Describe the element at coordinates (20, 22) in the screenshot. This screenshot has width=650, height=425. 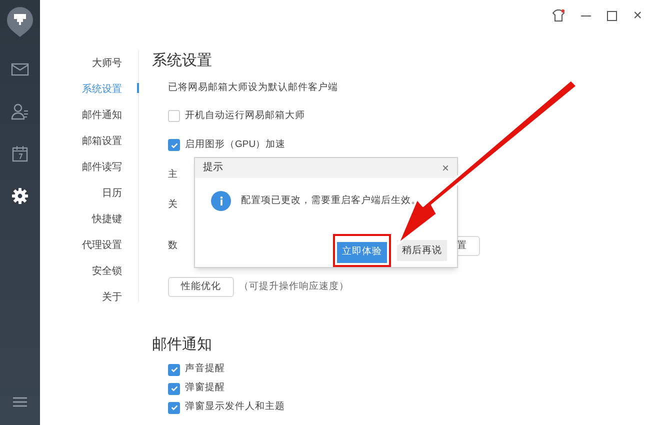
I see `logo-icon` at that location.